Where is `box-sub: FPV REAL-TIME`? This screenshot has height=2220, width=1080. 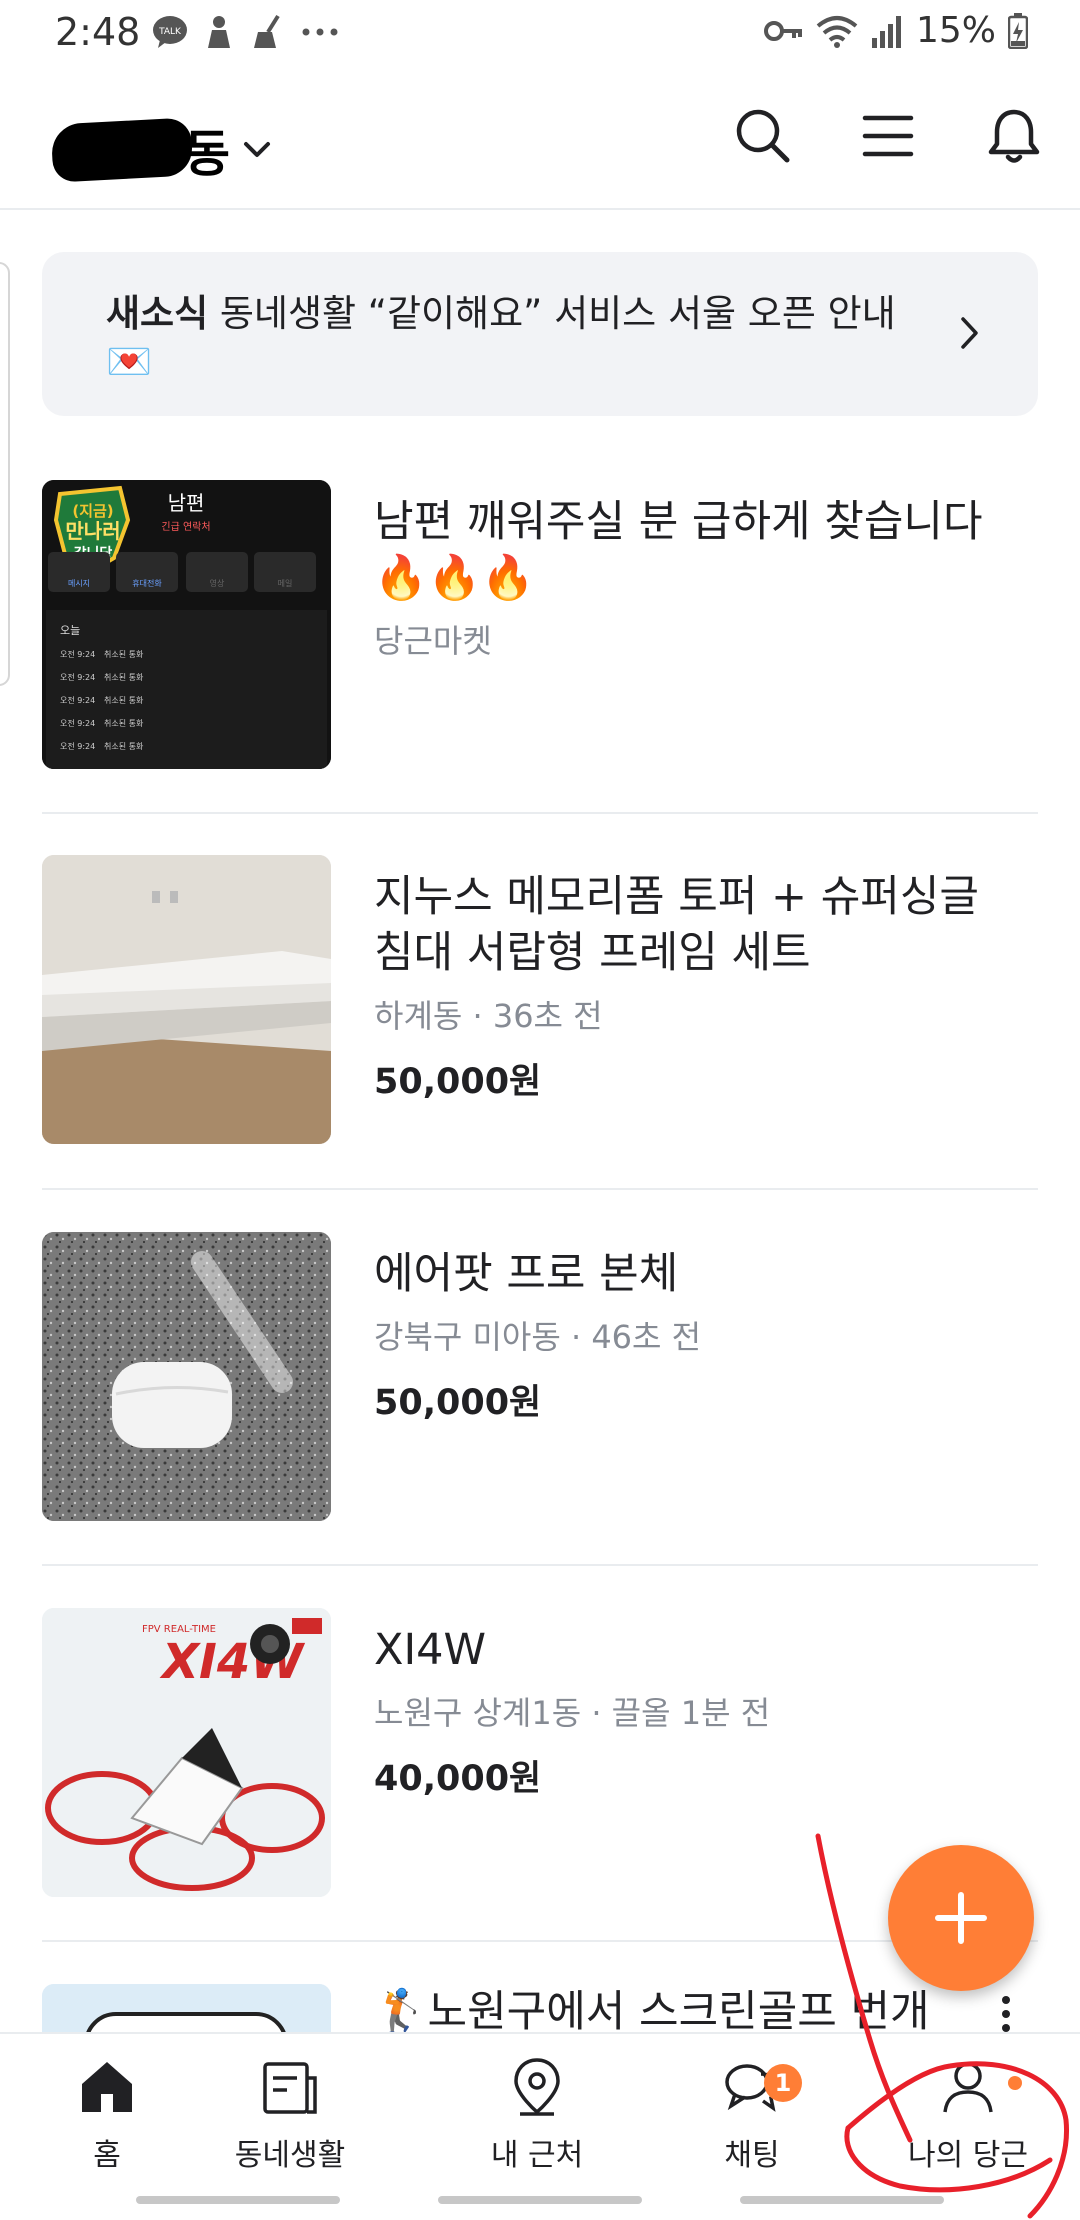
box-sub: FPV REAL-TIME is located at coordinates (179, 1629).